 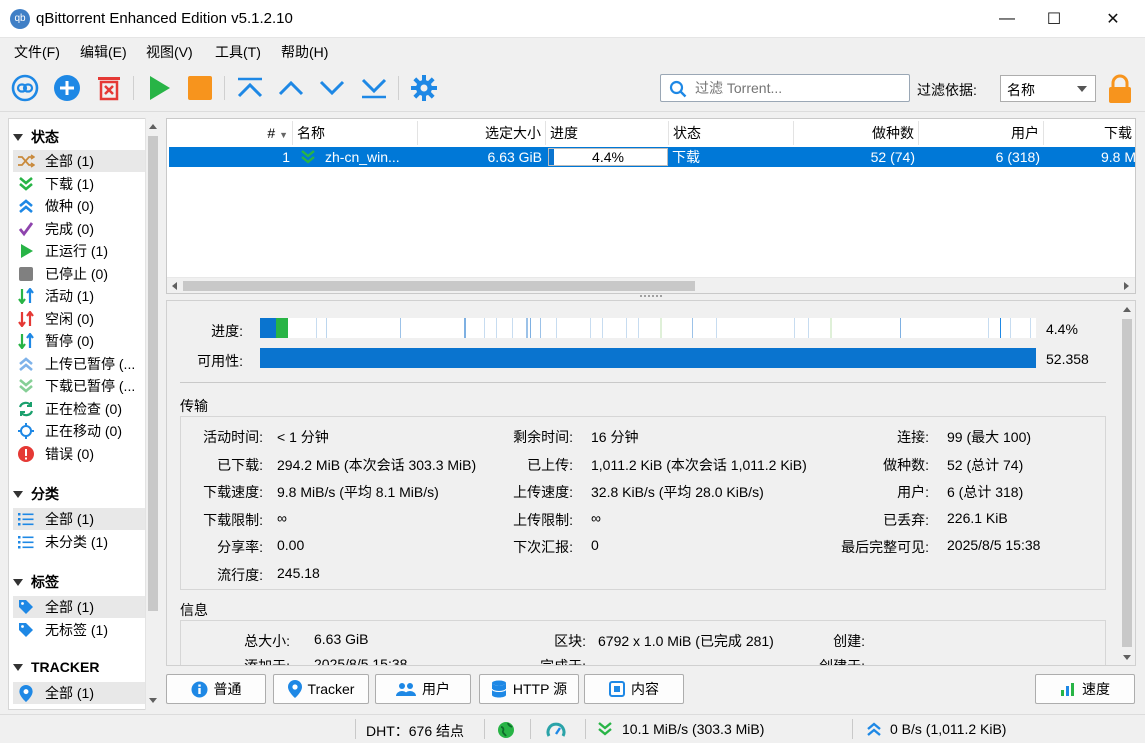 What do you see at coordinates (79, 229) in the screenshot?
I see `status-filter-item: 完成 (0)` at bounding box center [79, 229].